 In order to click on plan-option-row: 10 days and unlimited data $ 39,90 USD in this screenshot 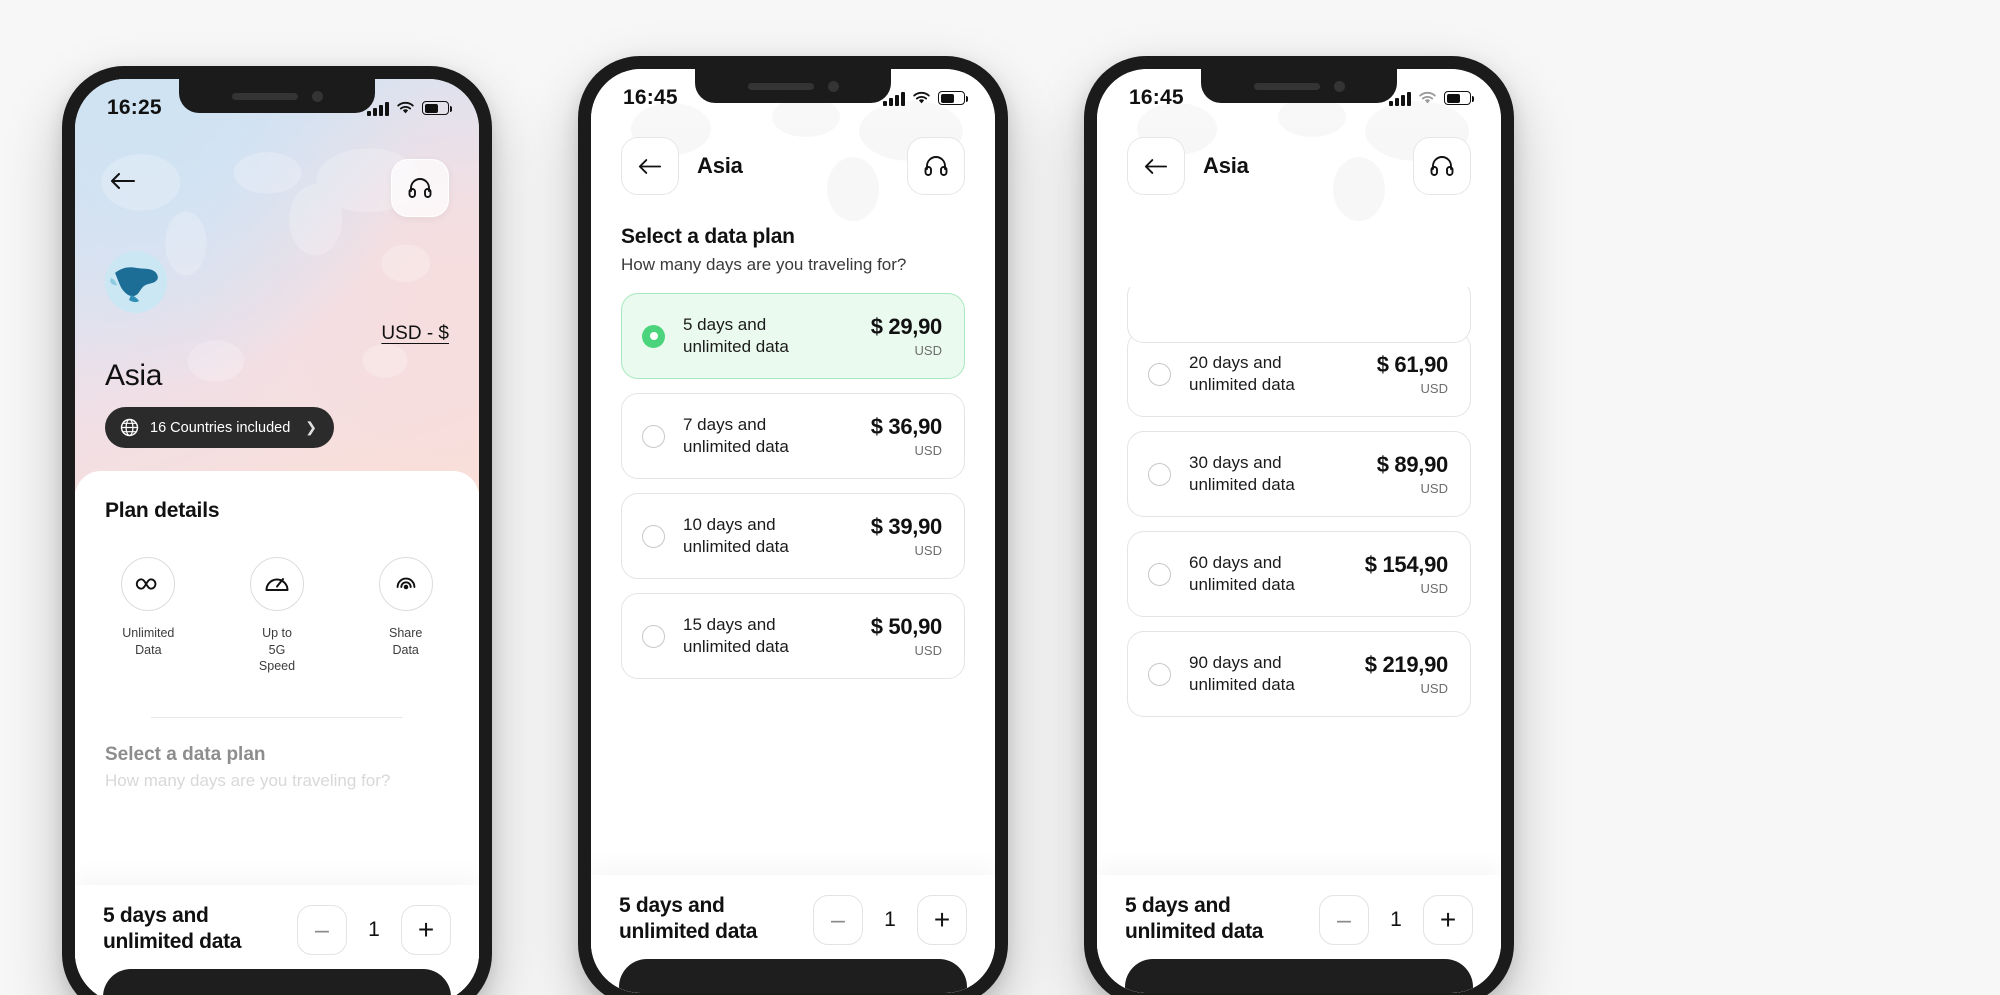, I will do `click(793, 536)`.